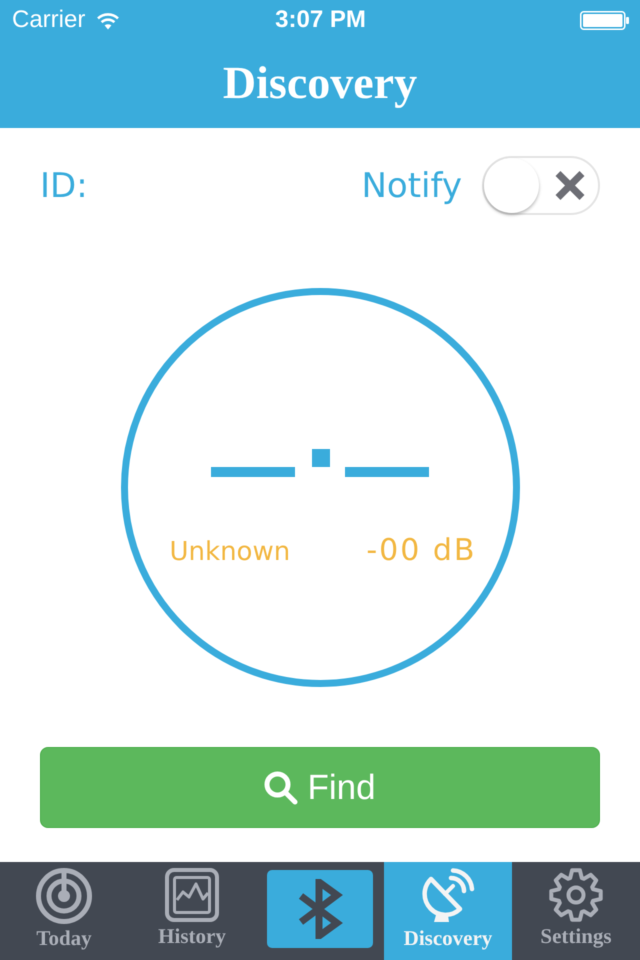  I want to click on bluetooth-icon, so click(320, 909).